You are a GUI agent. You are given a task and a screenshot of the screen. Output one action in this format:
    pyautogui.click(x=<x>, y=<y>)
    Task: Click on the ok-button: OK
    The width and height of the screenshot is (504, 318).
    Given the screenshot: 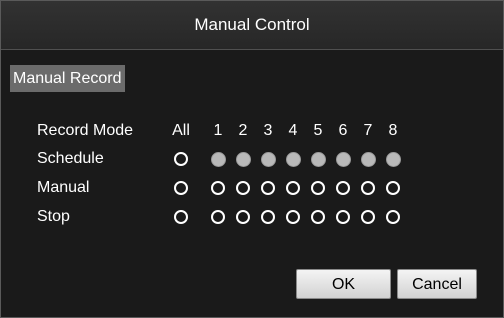 What is the action you would take?
    pyautogui.click(x=343, y=284)
    